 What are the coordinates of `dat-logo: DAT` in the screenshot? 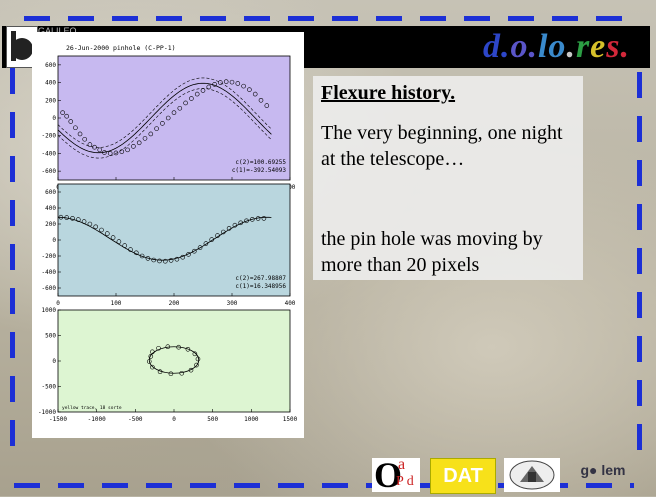 It's located at (463, 476).